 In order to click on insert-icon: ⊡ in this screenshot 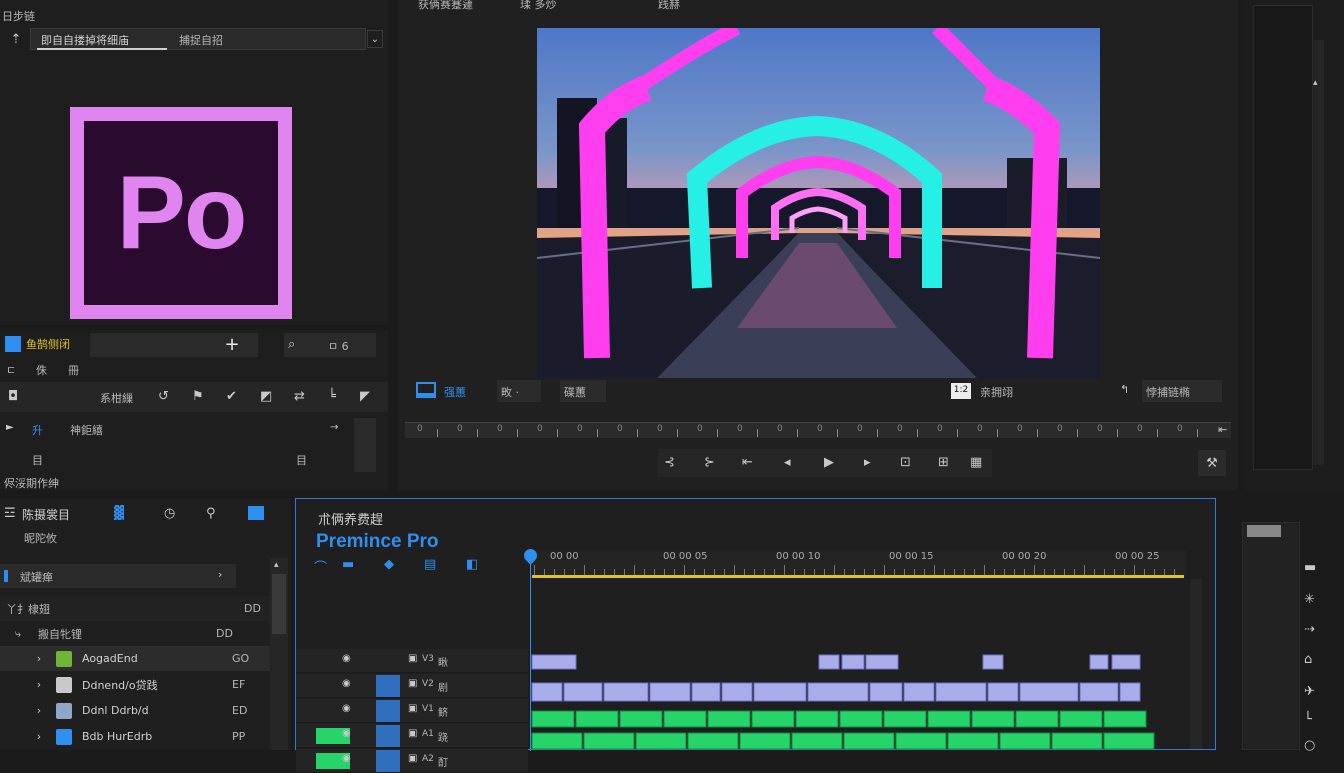, I will do `click(905, 462)`.